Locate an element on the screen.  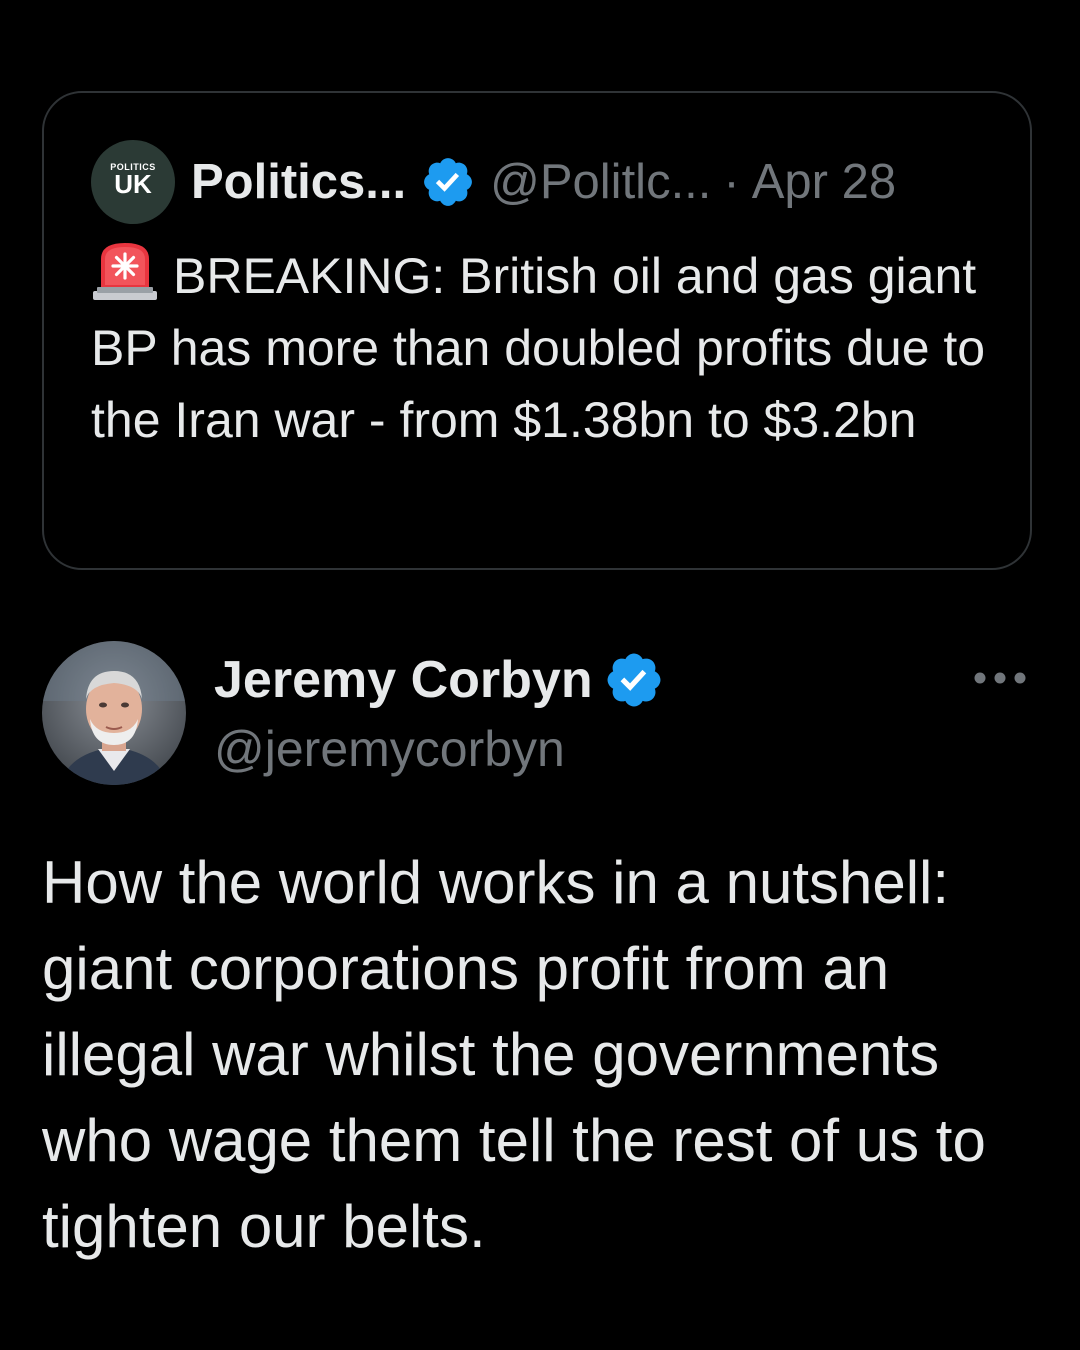
author-name-row: Jeremy Corbyn is located at coordinates (439, 680).